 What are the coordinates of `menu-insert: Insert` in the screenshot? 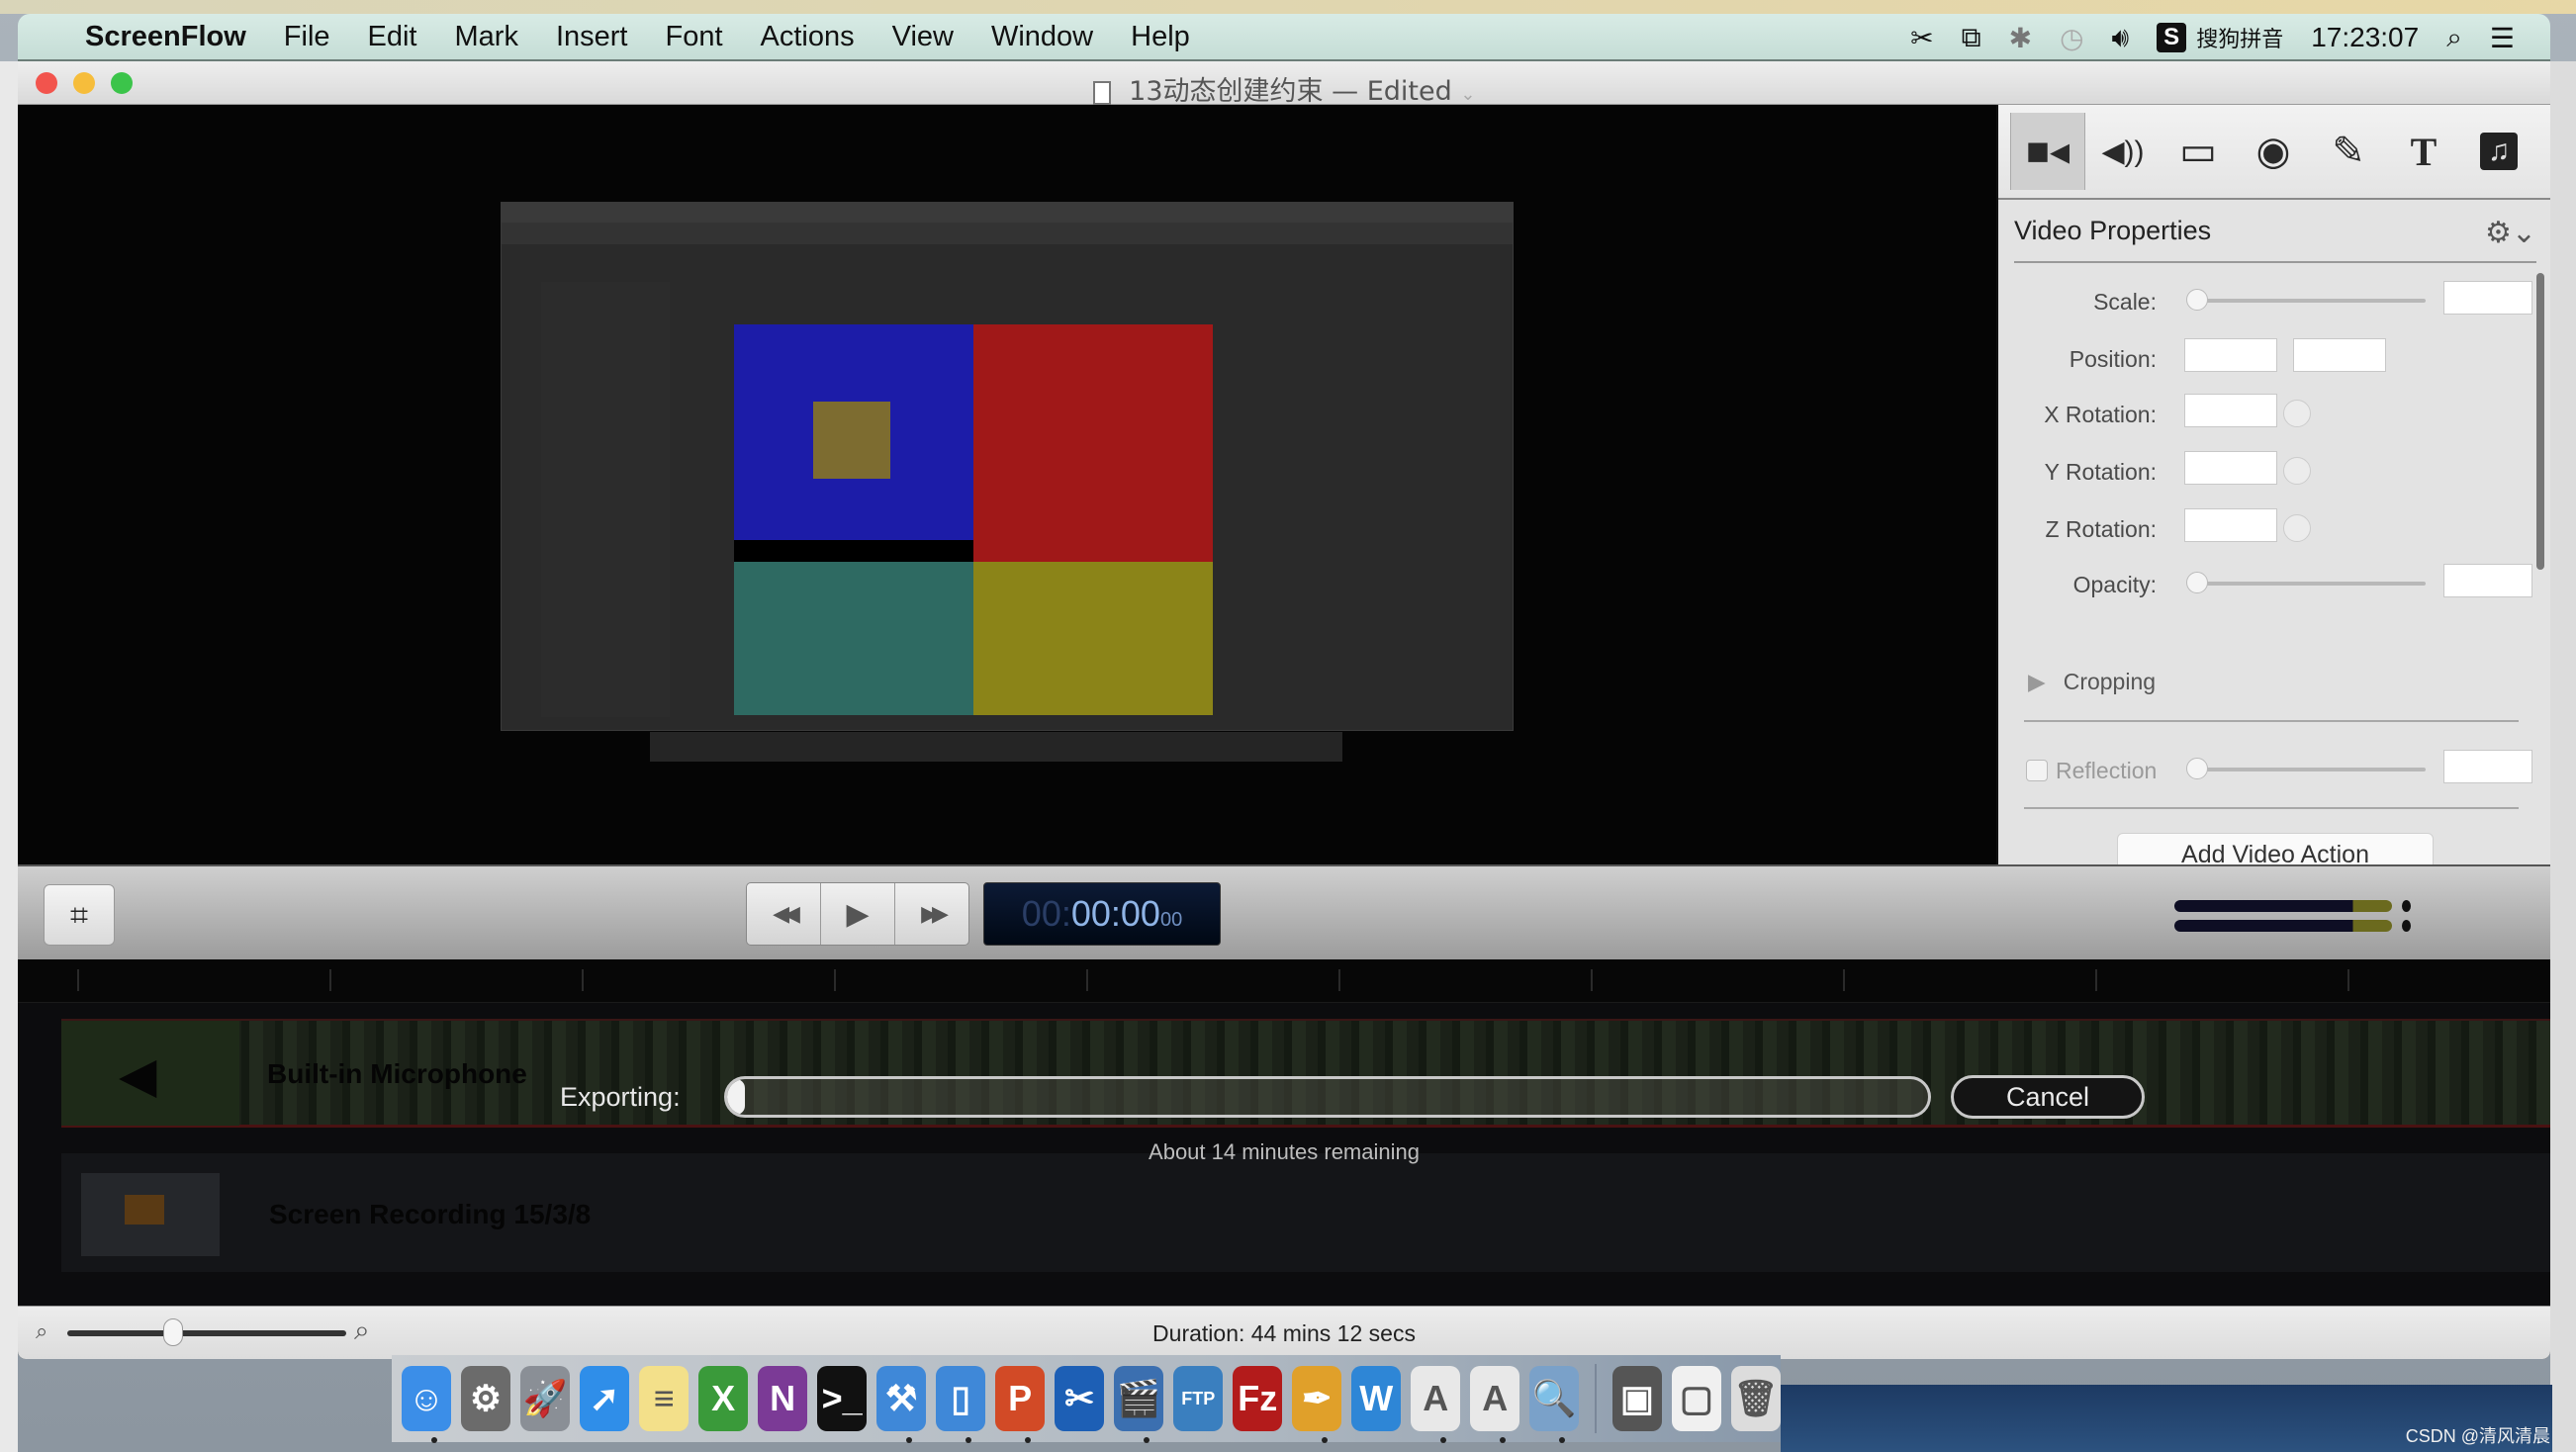 It's located at (592, 37).